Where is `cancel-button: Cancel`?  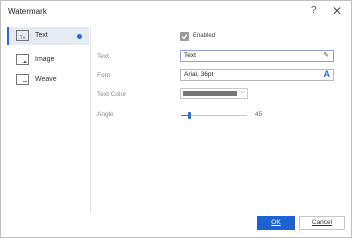 cancel-button: Cancel is located at coordinates (322, 223).